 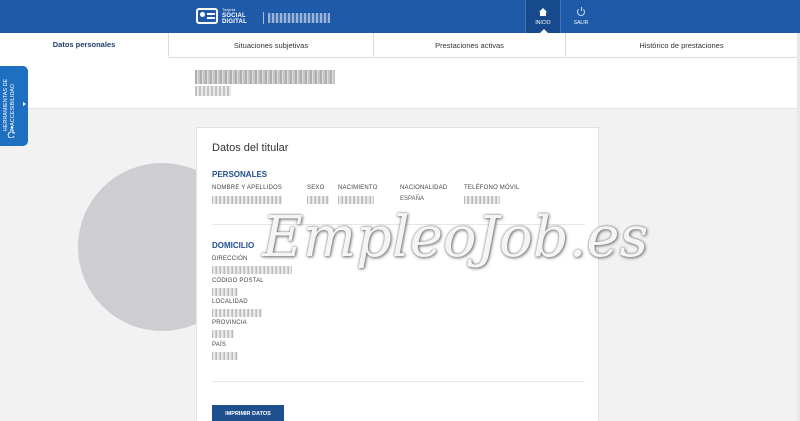 I want to click on tab-label: Situaciones subjetivas, so click(x=271, y=45).